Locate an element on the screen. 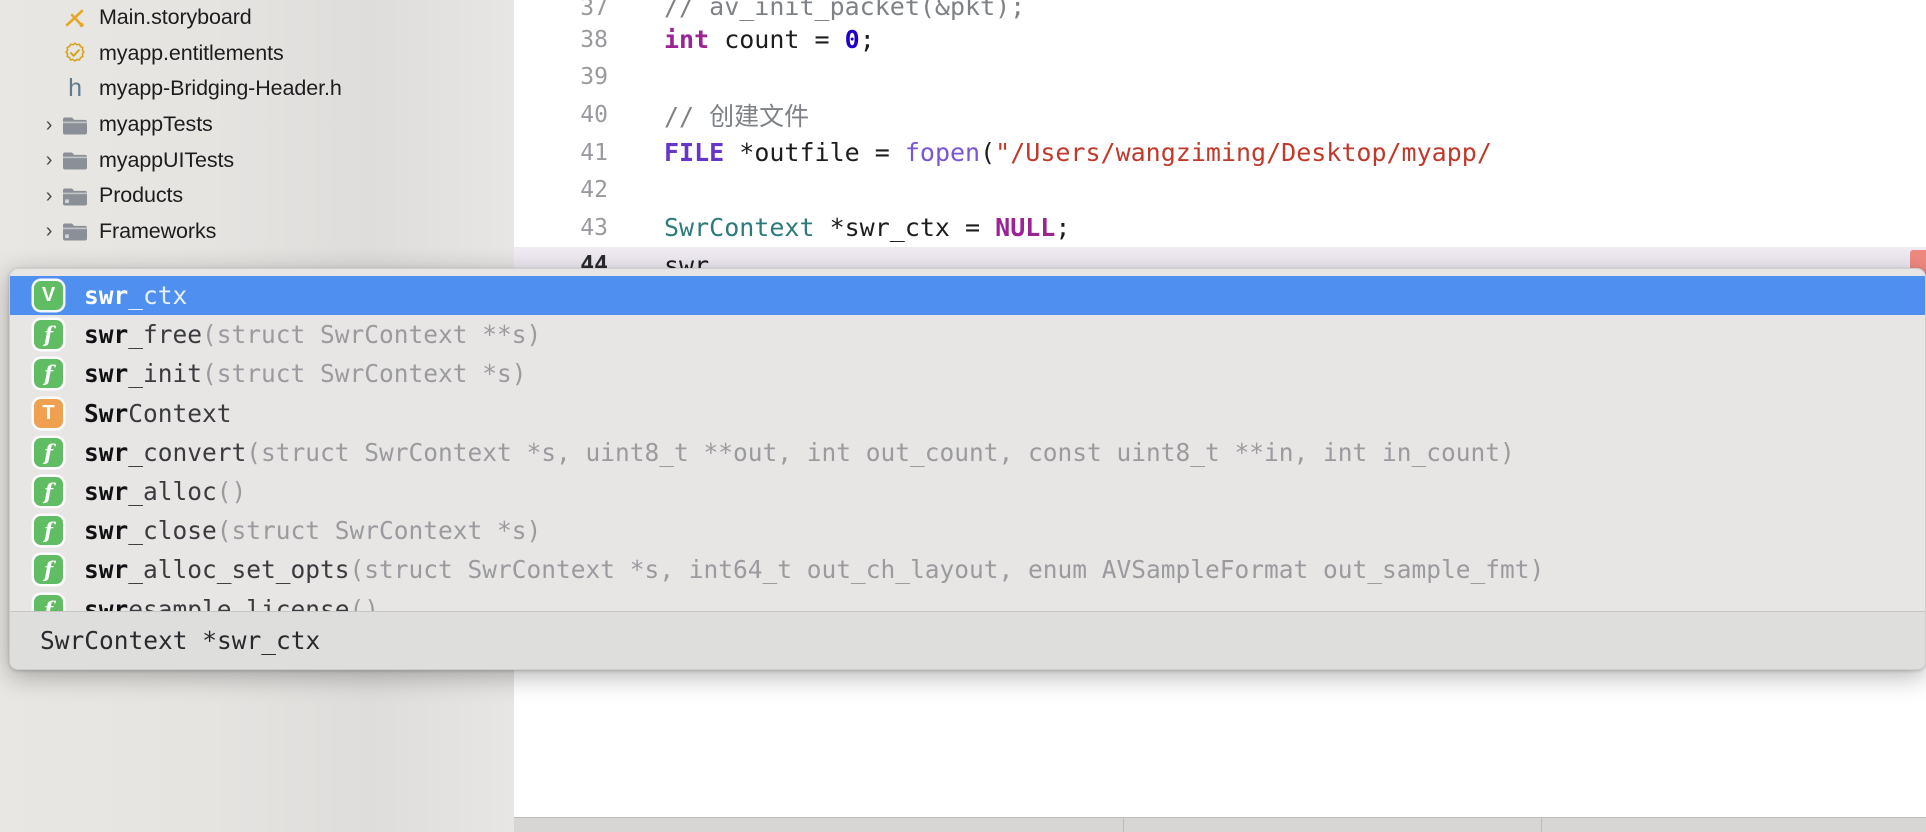  completion-item-swr-close: f swr_close(struct SwrContext *s) is located at coordinates (967, 530).